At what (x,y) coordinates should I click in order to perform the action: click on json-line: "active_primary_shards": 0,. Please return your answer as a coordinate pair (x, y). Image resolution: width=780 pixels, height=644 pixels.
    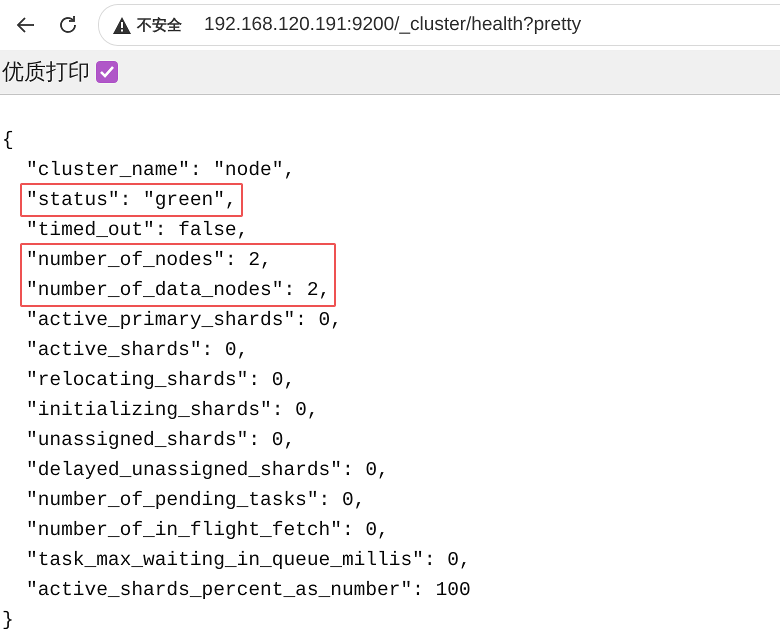
    Looking at the image, I should click on (184, 320).